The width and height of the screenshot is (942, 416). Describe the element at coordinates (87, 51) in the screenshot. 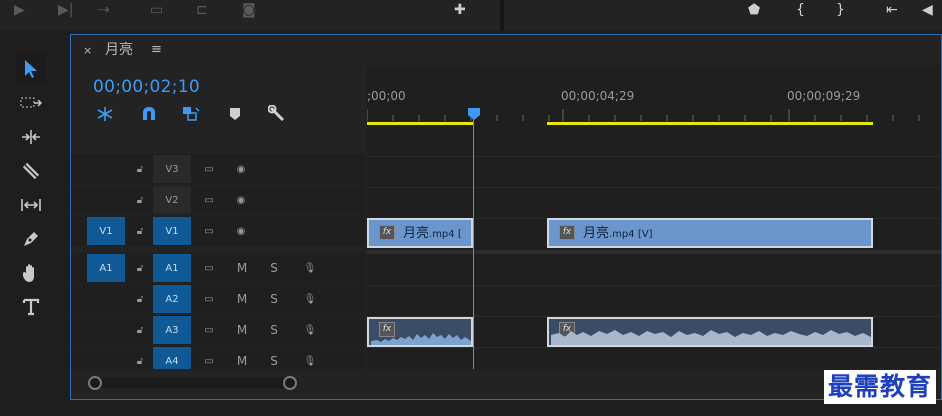

I see `close-tab-icon: ×` at that location.